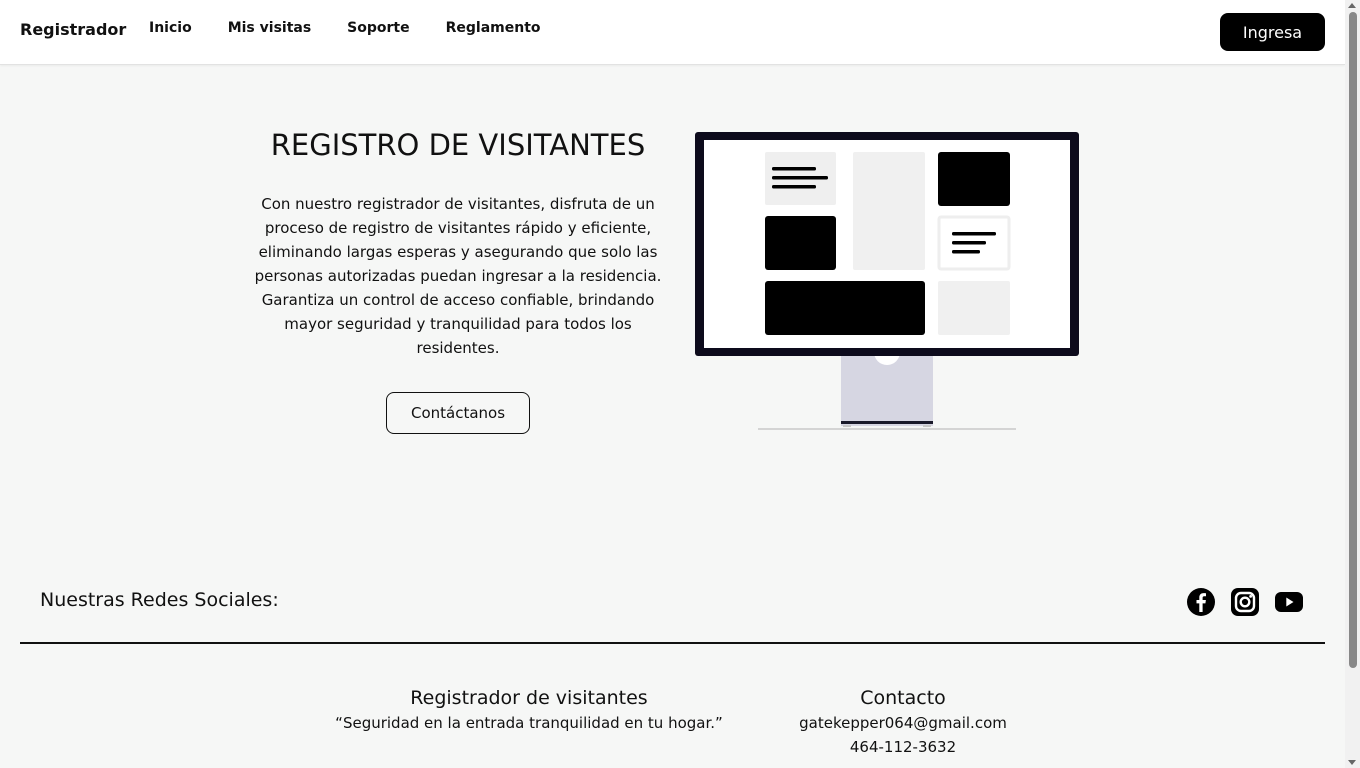  Describe the element at coordinates (1245, 602) in the screenshot. I see `instagram-icon` at that location.